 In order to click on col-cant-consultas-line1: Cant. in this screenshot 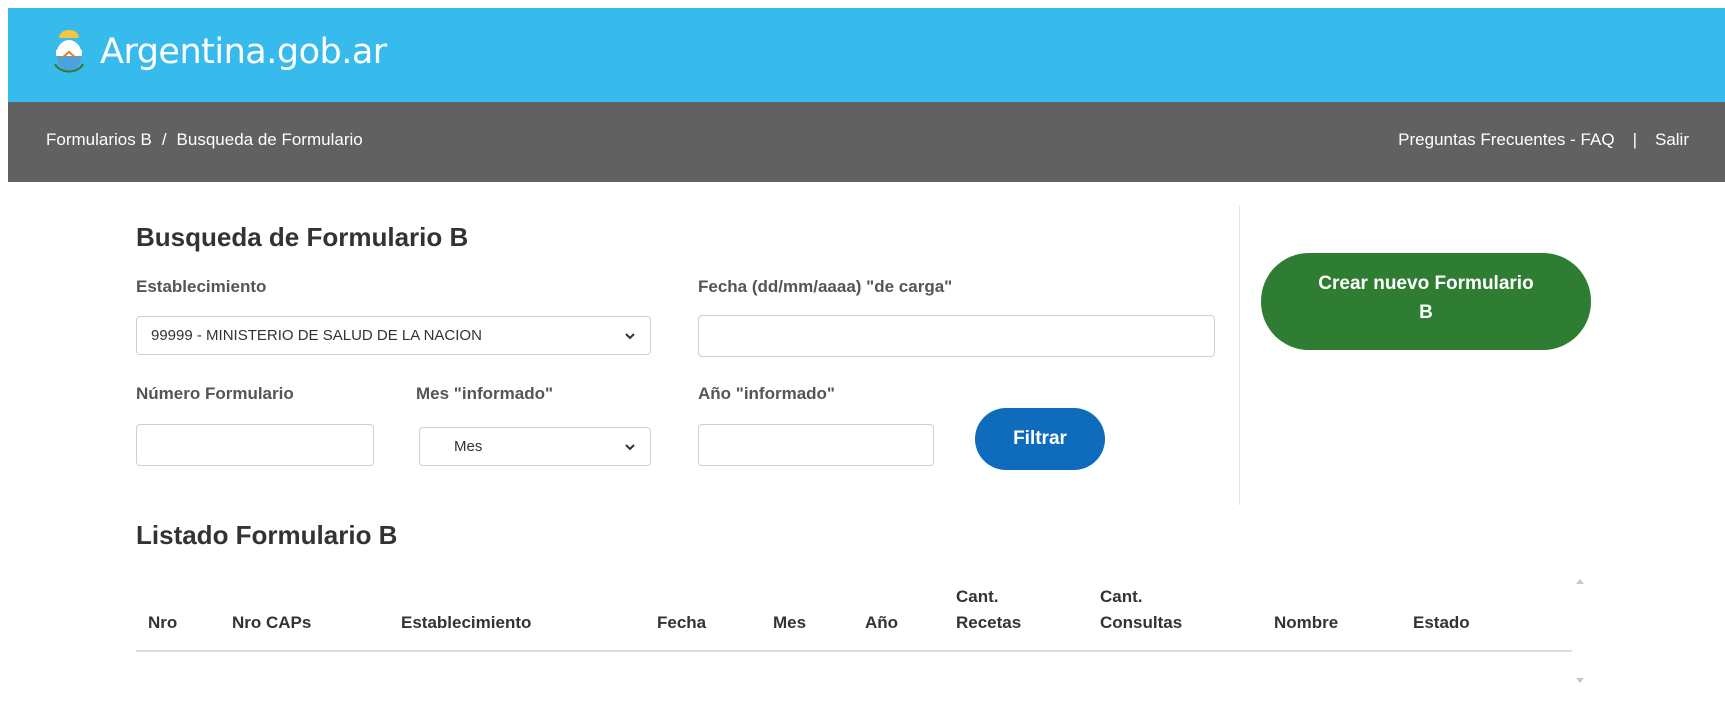, I will do `click(1121, 596)`.